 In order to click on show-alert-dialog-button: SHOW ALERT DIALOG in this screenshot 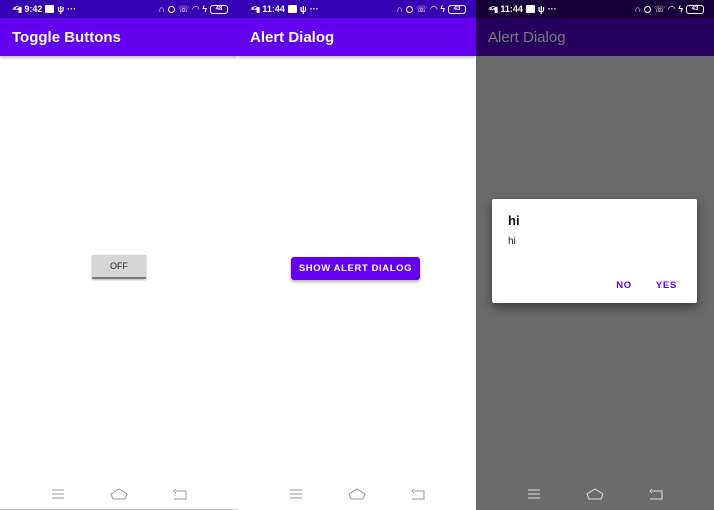, I will do `click(355, 268)`.